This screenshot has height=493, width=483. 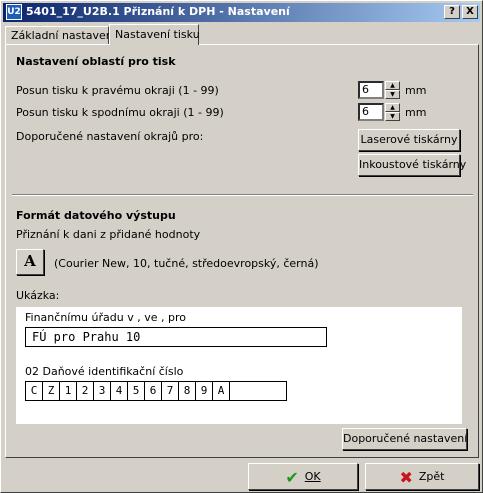 What do you see at coordinates (136, 391) in the screenshot?
I see `dic-cell: 5` at bounding box center [136, 391].